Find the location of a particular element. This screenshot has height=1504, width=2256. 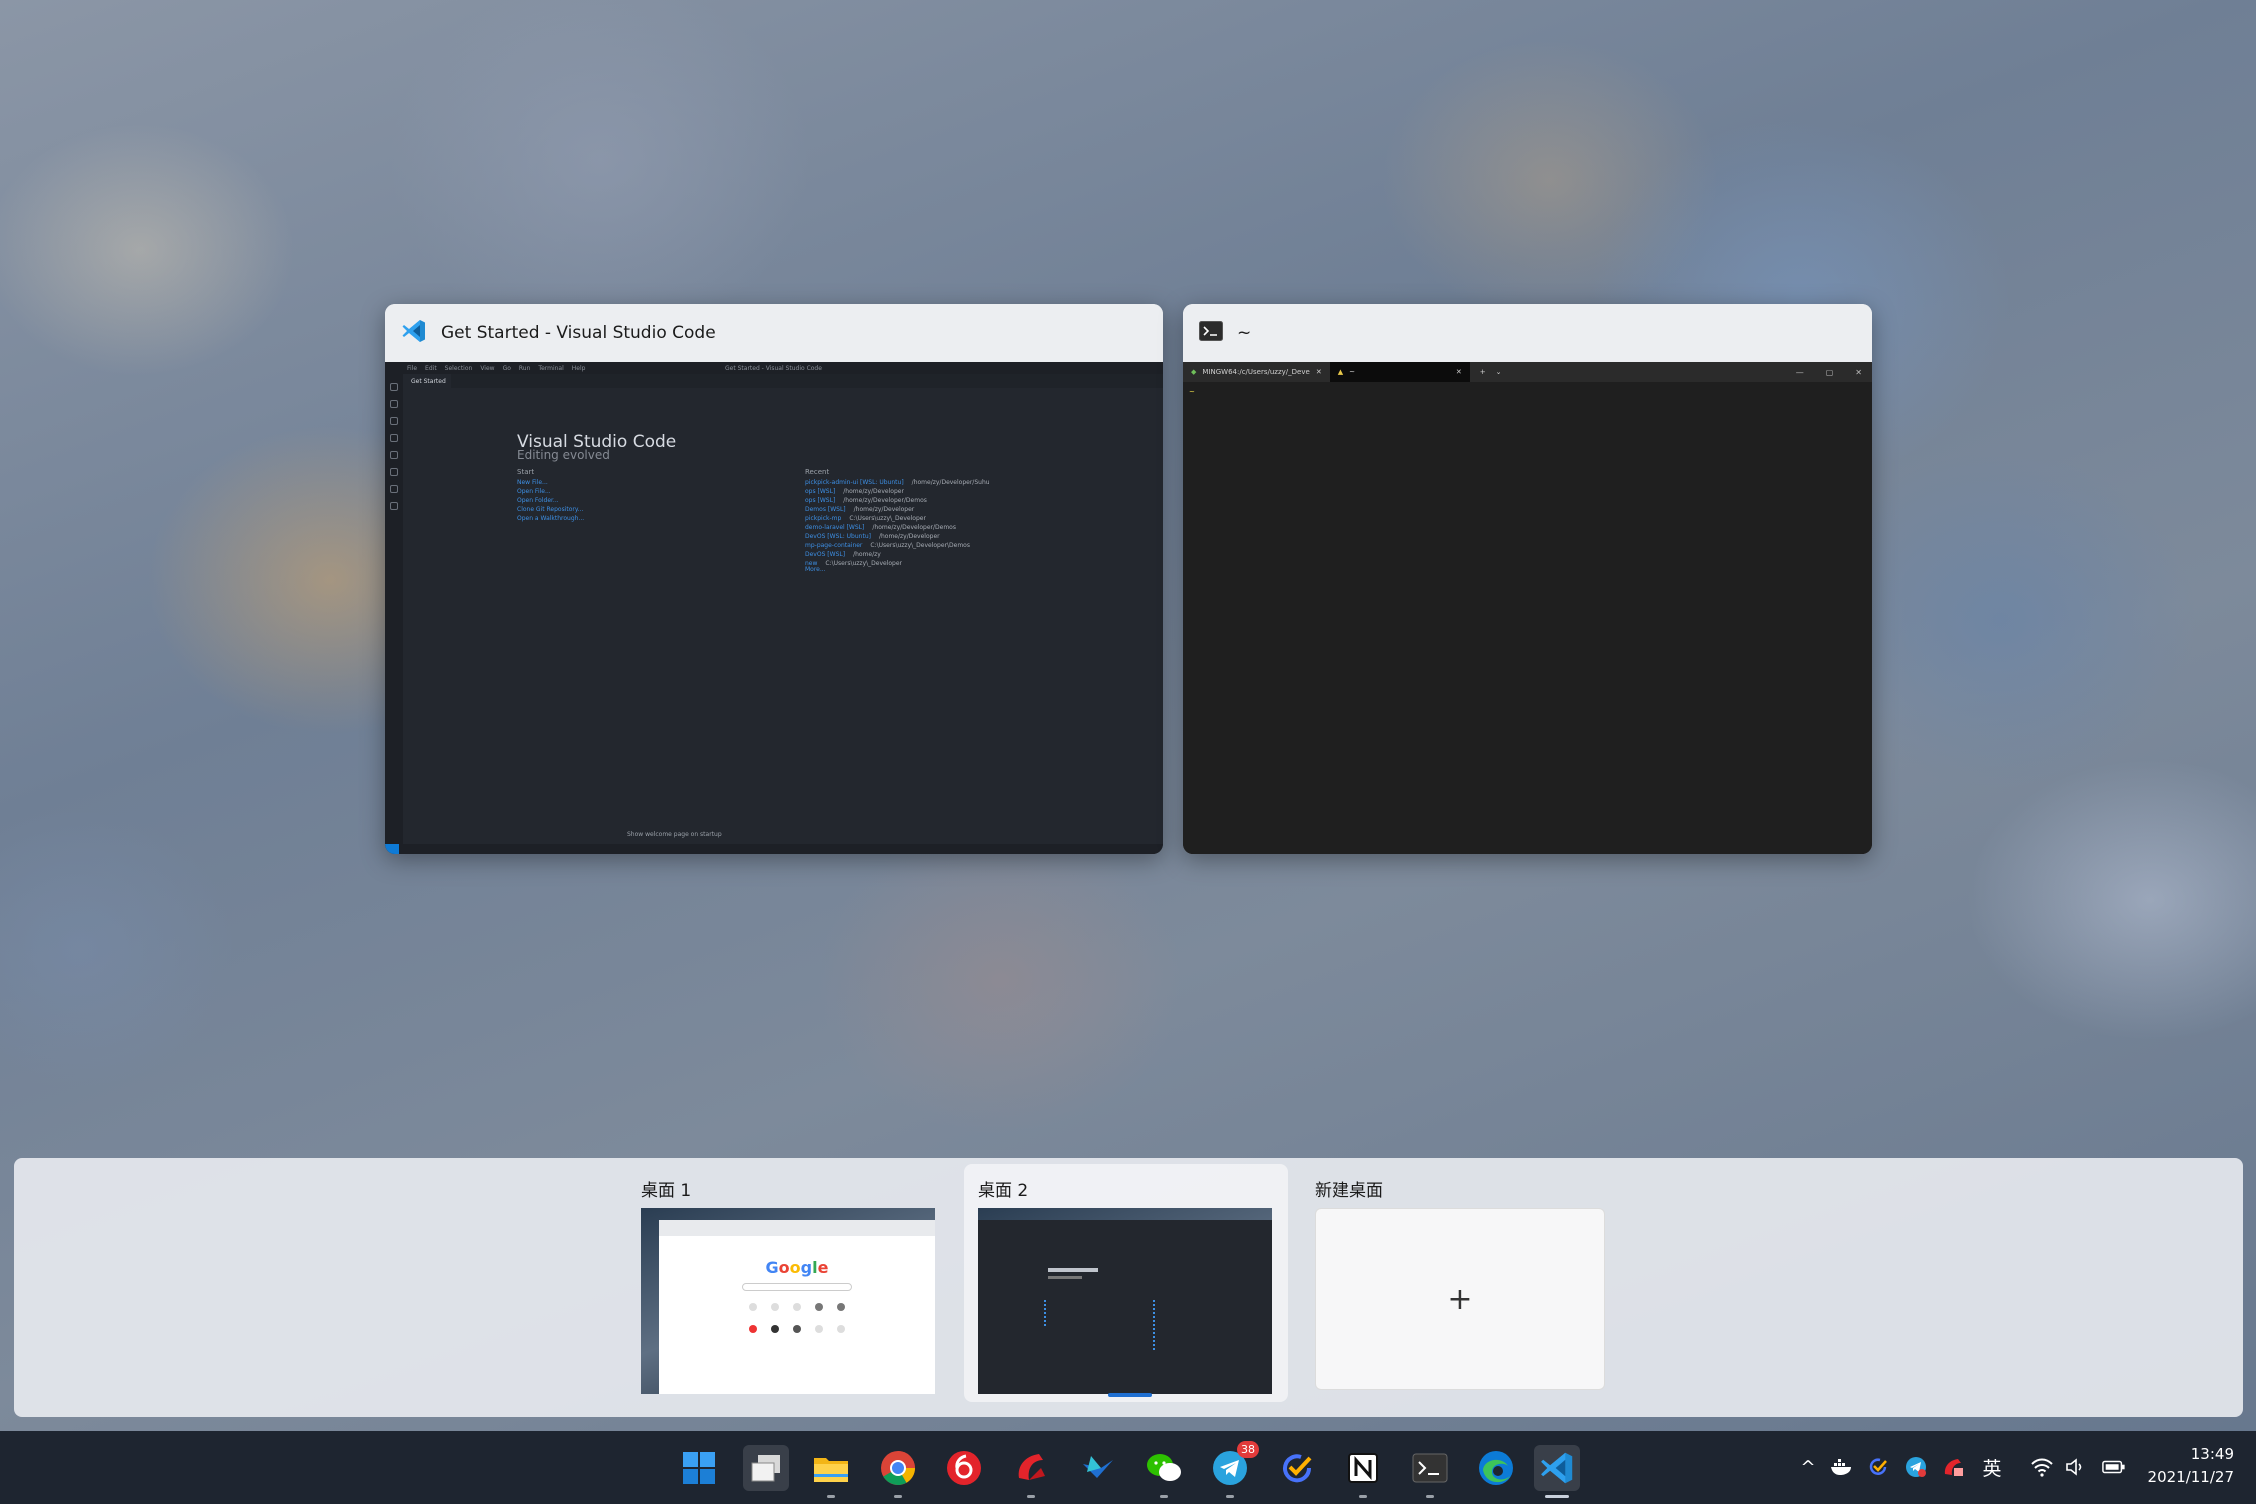

taskbar-telegram: 38 is located at coordinates (1233, 1469).